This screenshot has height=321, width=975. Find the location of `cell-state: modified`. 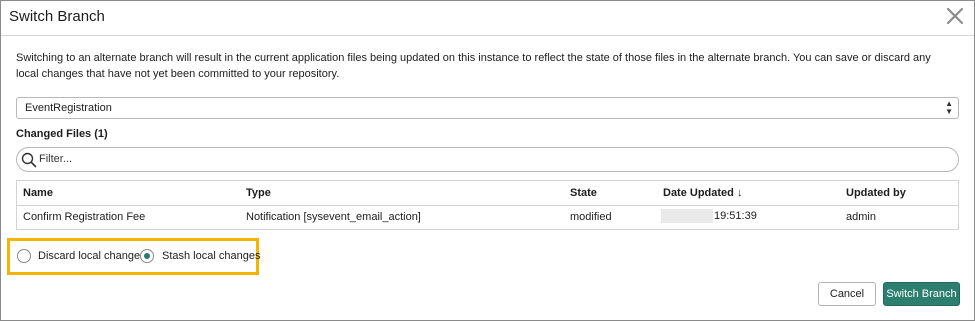

cell-state: modified is located at coordinates (591, 217).